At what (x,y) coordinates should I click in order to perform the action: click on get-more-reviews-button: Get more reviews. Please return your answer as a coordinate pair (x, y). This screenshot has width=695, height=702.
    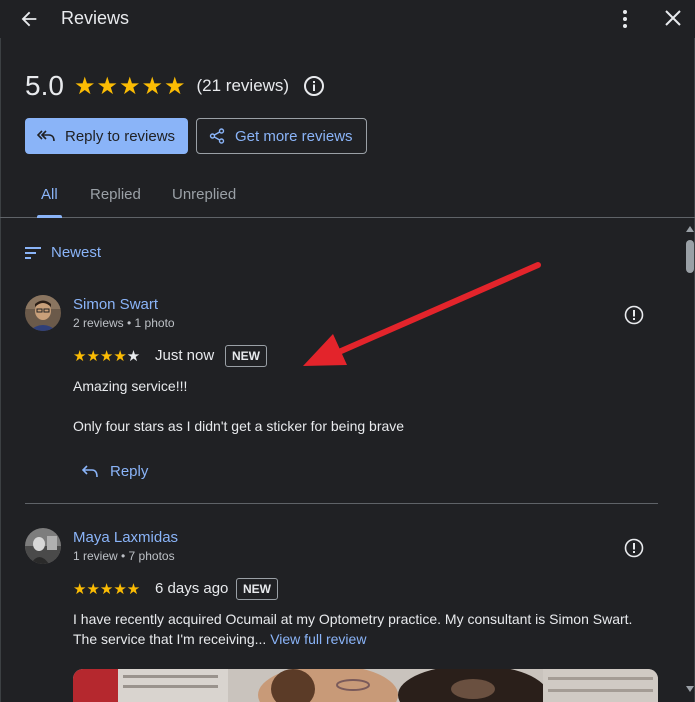
    Looking at the image, I should click on (281, 136).